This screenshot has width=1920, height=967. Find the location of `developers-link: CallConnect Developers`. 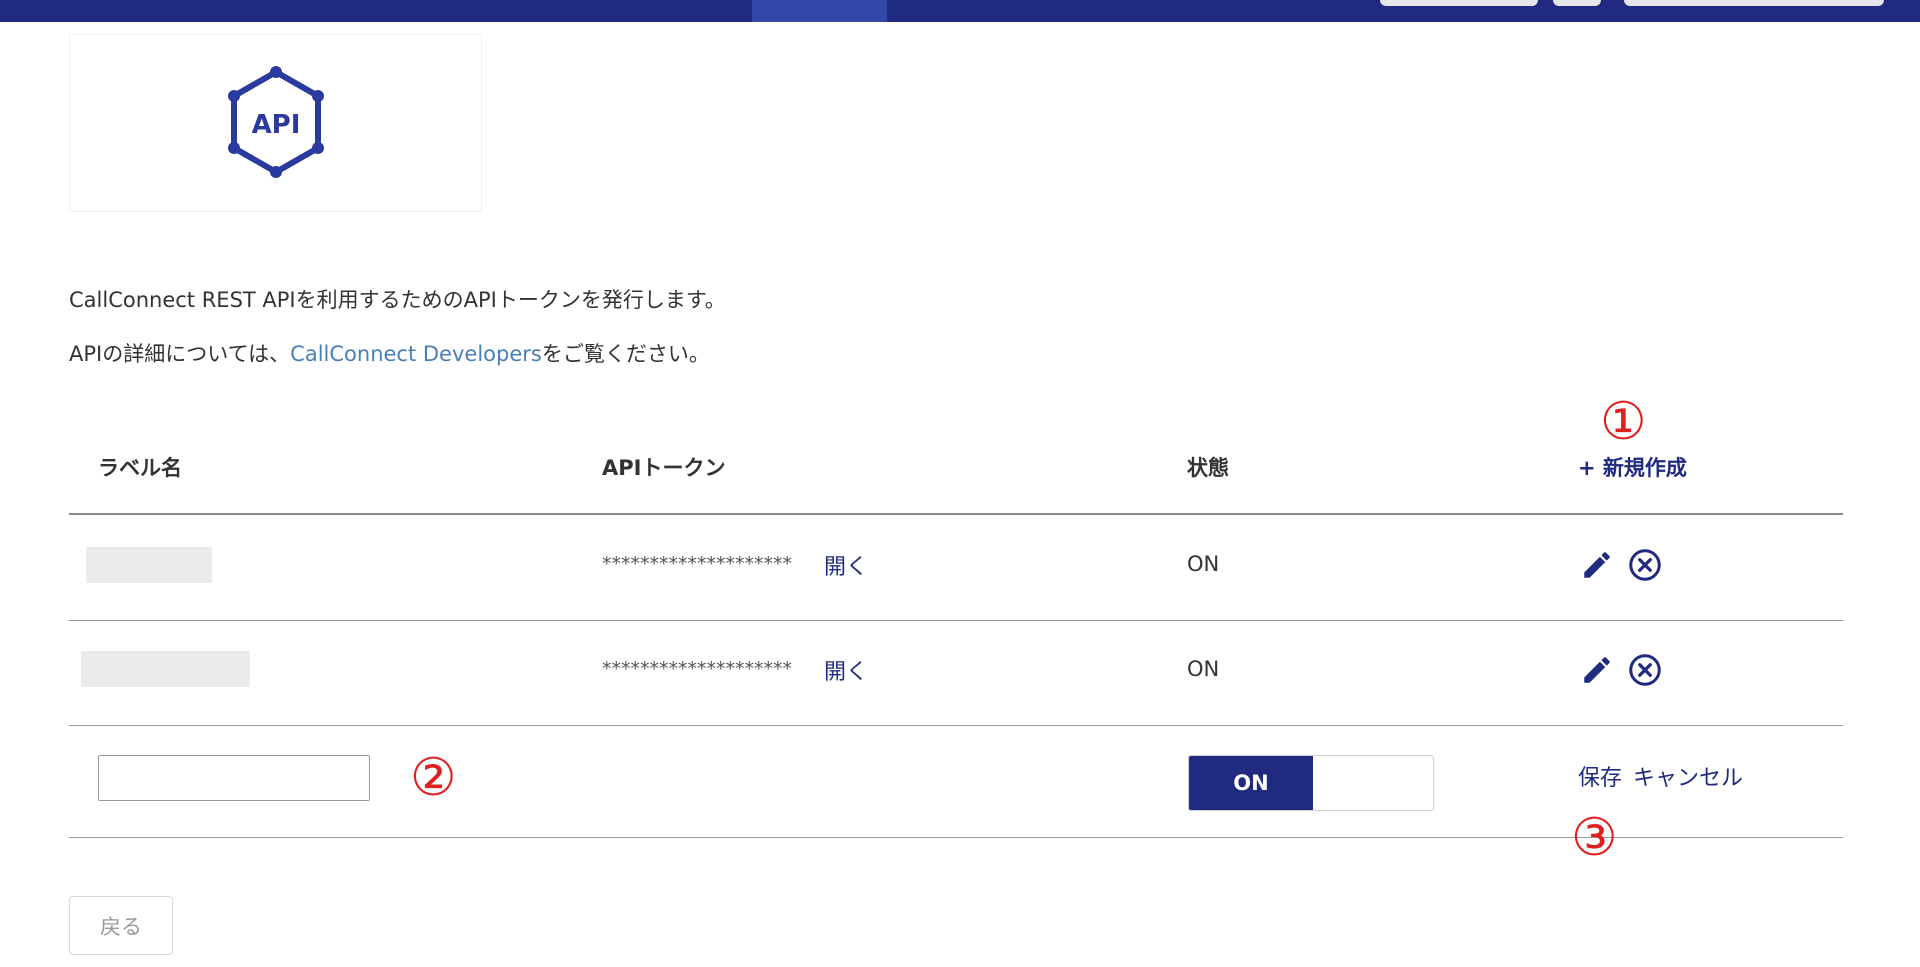

developers-link: CallConnect Developers is located at coordinates (416, 354).